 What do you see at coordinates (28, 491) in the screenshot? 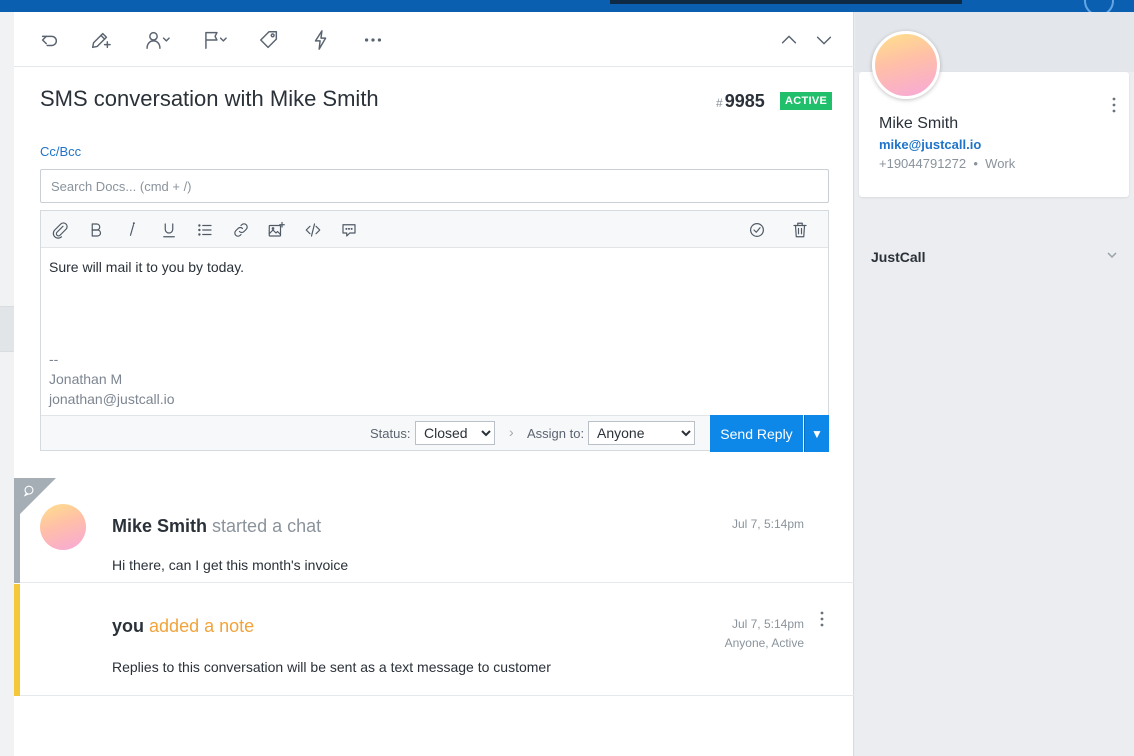
I see `chat-bubble-icon` at bounding box center [28, 491].